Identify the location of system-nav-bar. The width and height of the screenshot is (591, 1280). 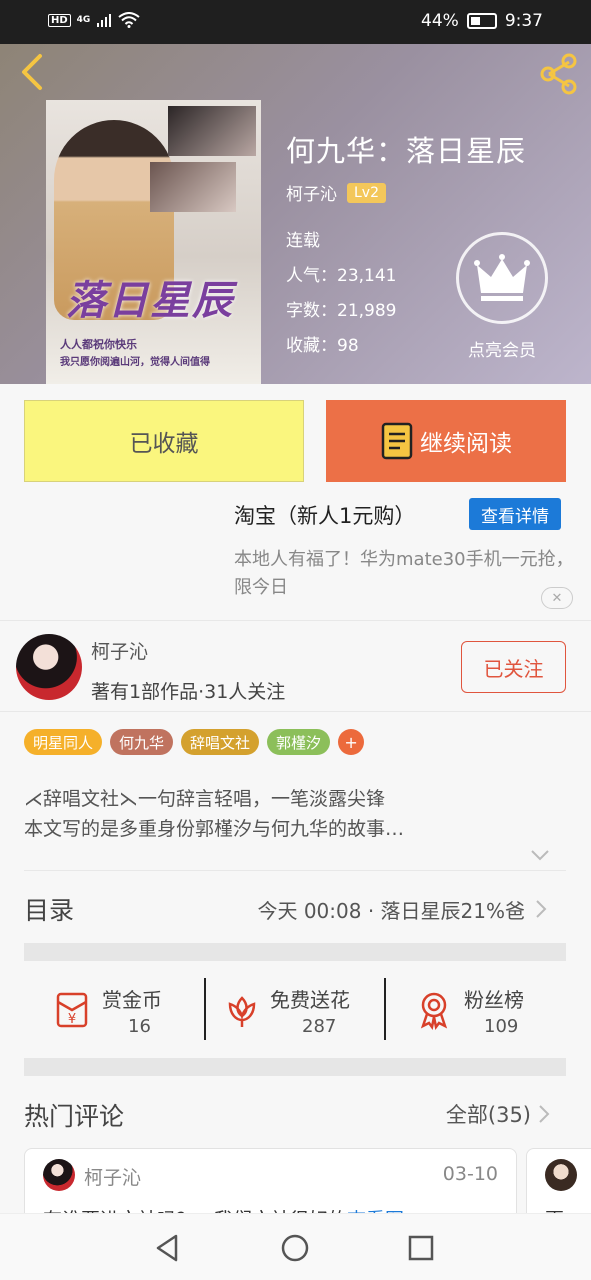
(295, 1246).